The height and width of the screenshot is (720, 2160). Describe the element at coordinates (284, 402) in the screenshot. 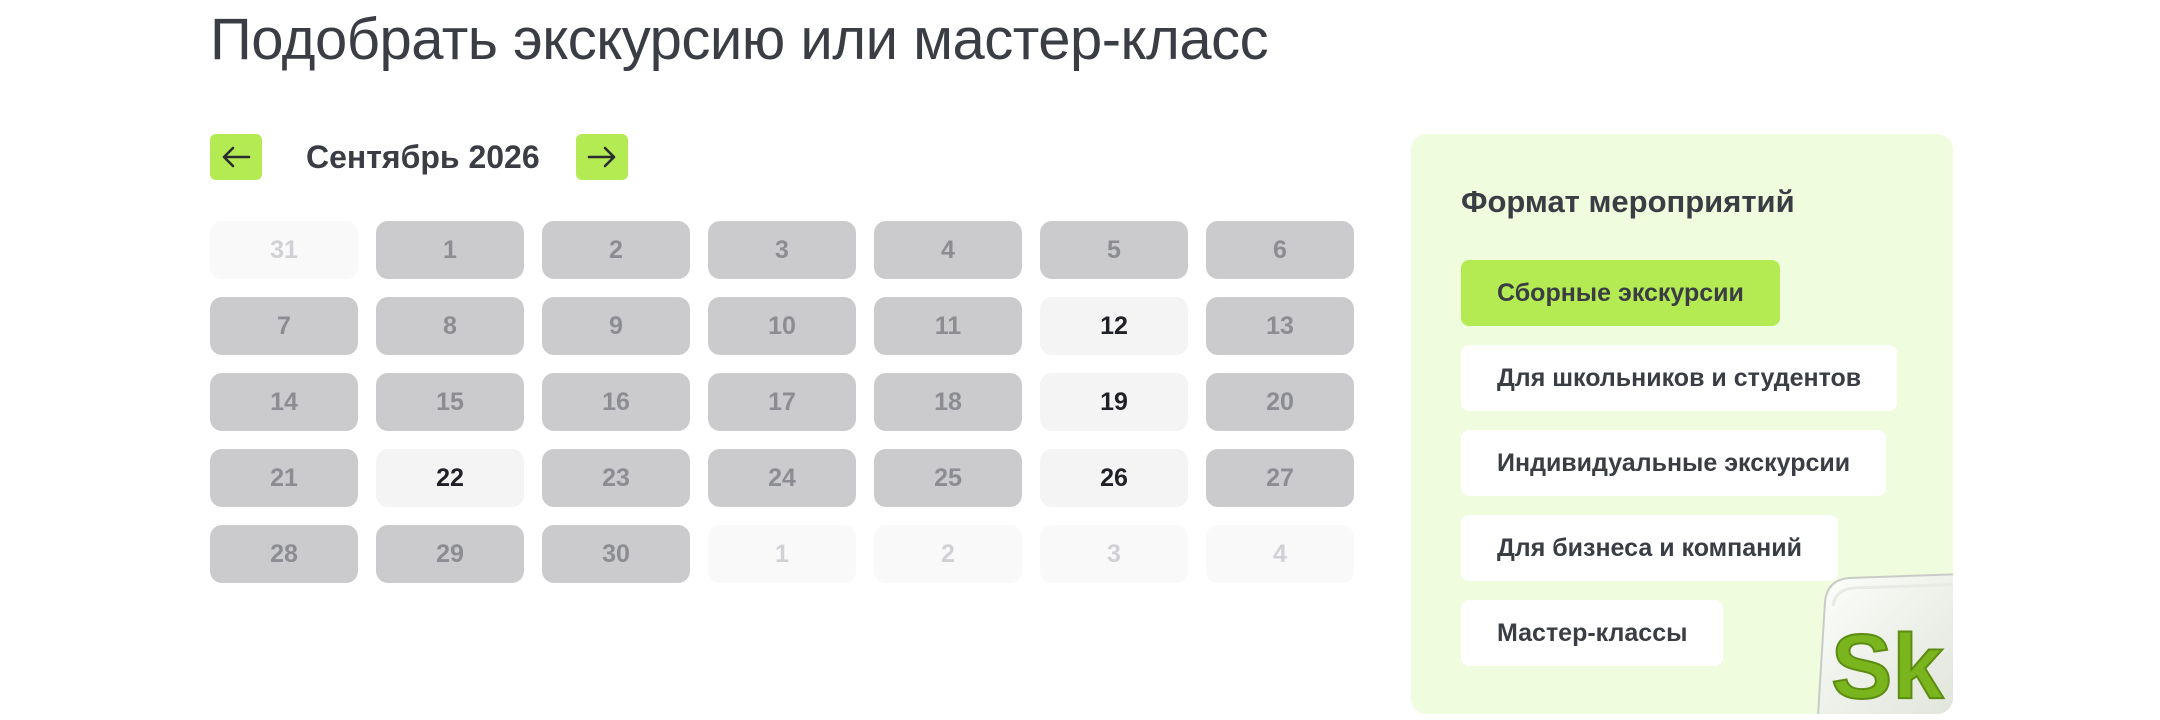

I see `calendar-day: 14` at that location.